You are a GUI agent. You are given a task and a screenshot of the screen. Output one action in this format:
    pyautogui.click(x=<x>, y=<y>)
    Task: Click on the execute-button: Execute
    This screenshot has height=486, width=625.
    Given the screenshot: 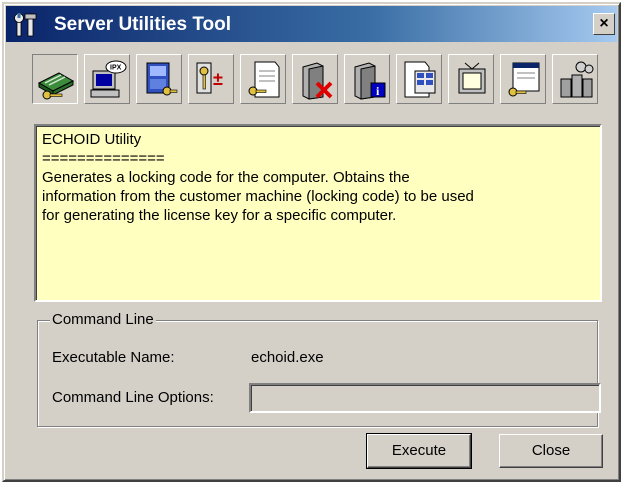 What is the action you would take?
    pyautogui.click(x=419, y=451)
    